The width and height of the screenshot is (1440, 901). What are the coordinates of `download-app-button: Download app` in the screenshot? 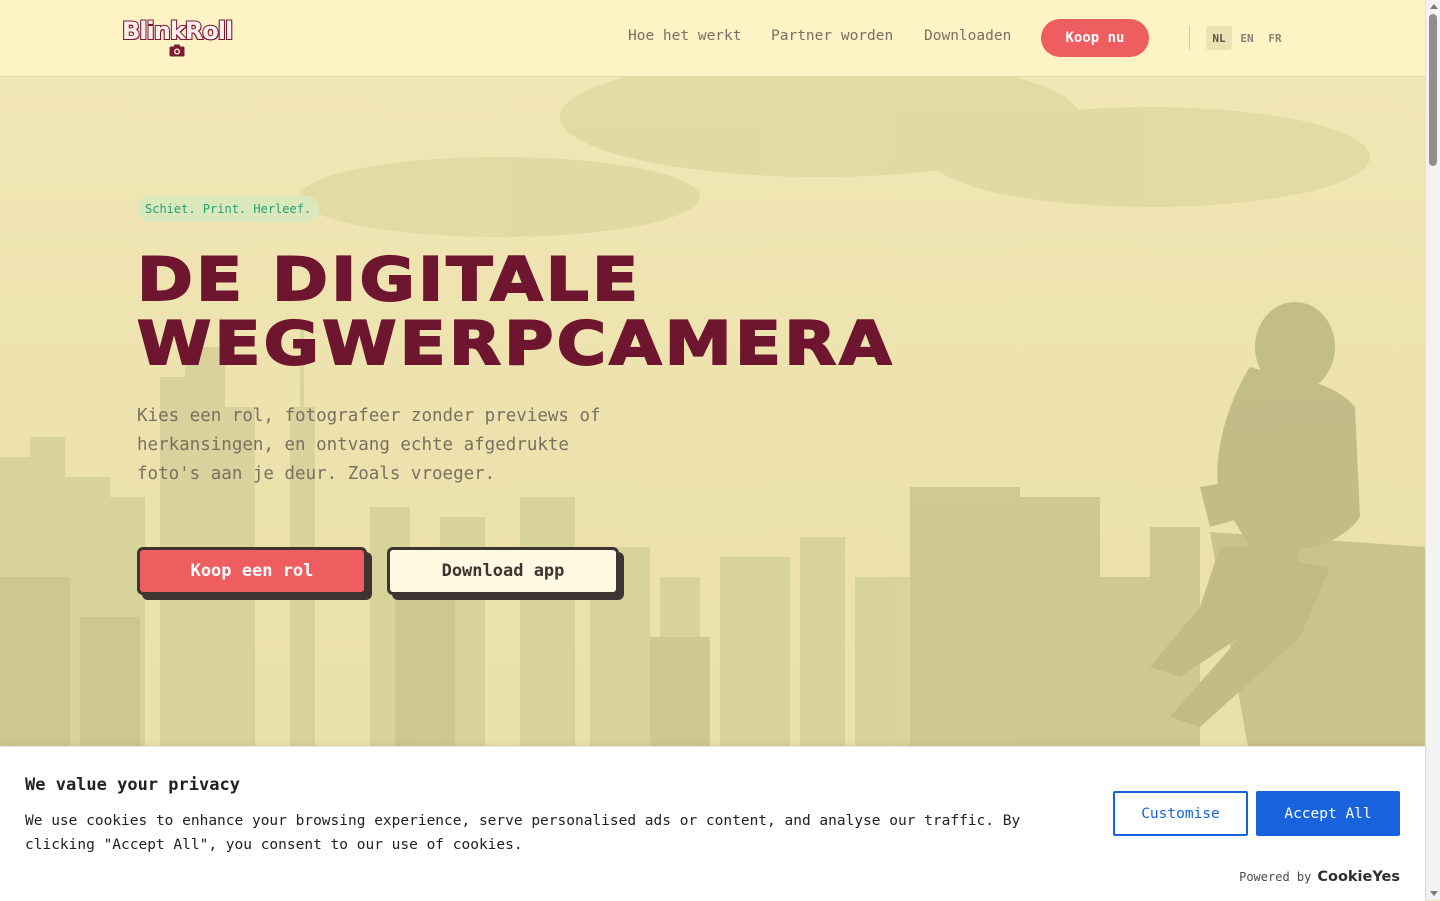 It's located at (503, 571).